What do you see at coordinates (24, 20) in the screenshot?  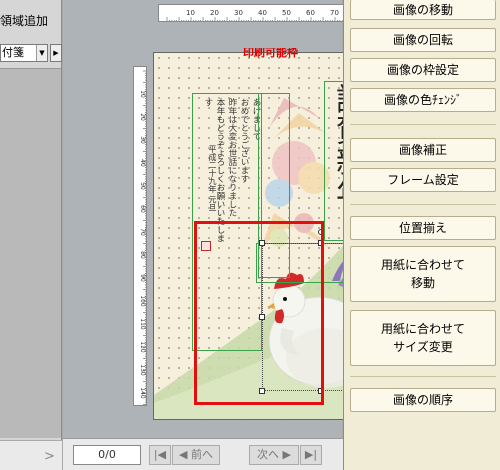 I see `area-add-button: 領域追加` at bounding box center [24, 20].